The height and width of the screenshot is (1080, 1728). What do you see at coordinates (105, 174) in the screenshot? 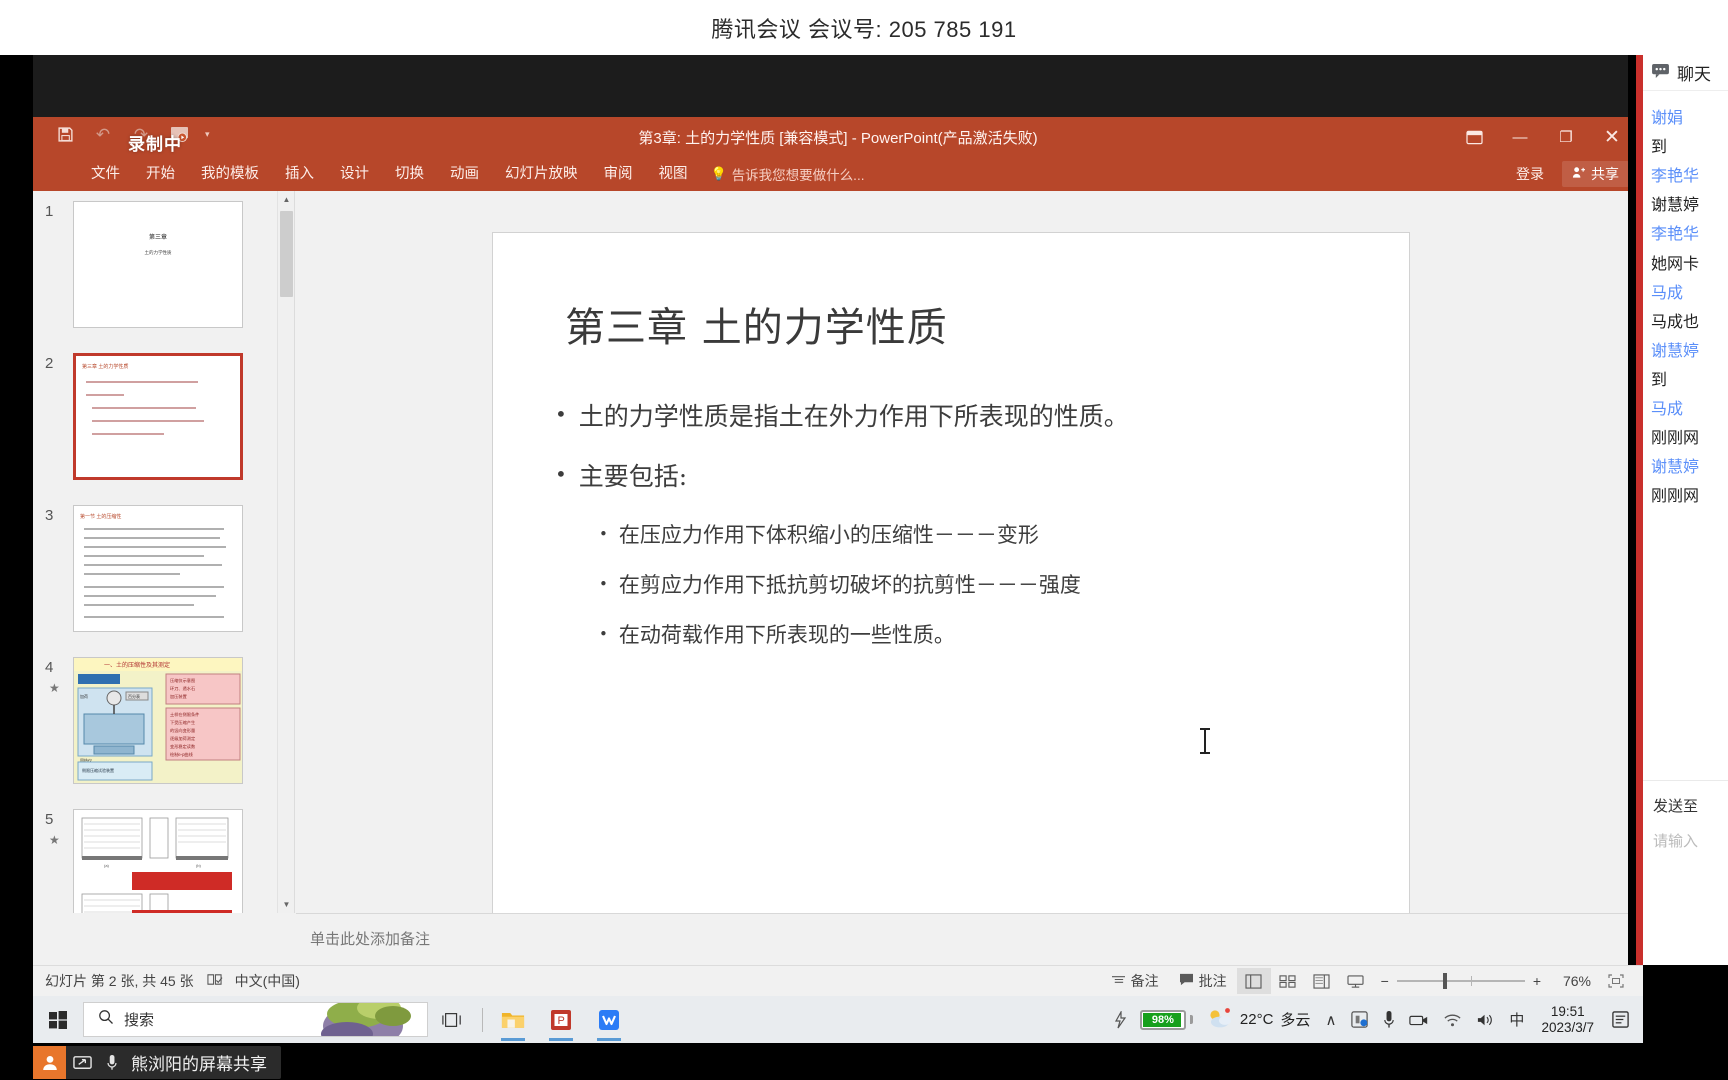
I see `tab-file: 文件` at bounding box center [105, 174].